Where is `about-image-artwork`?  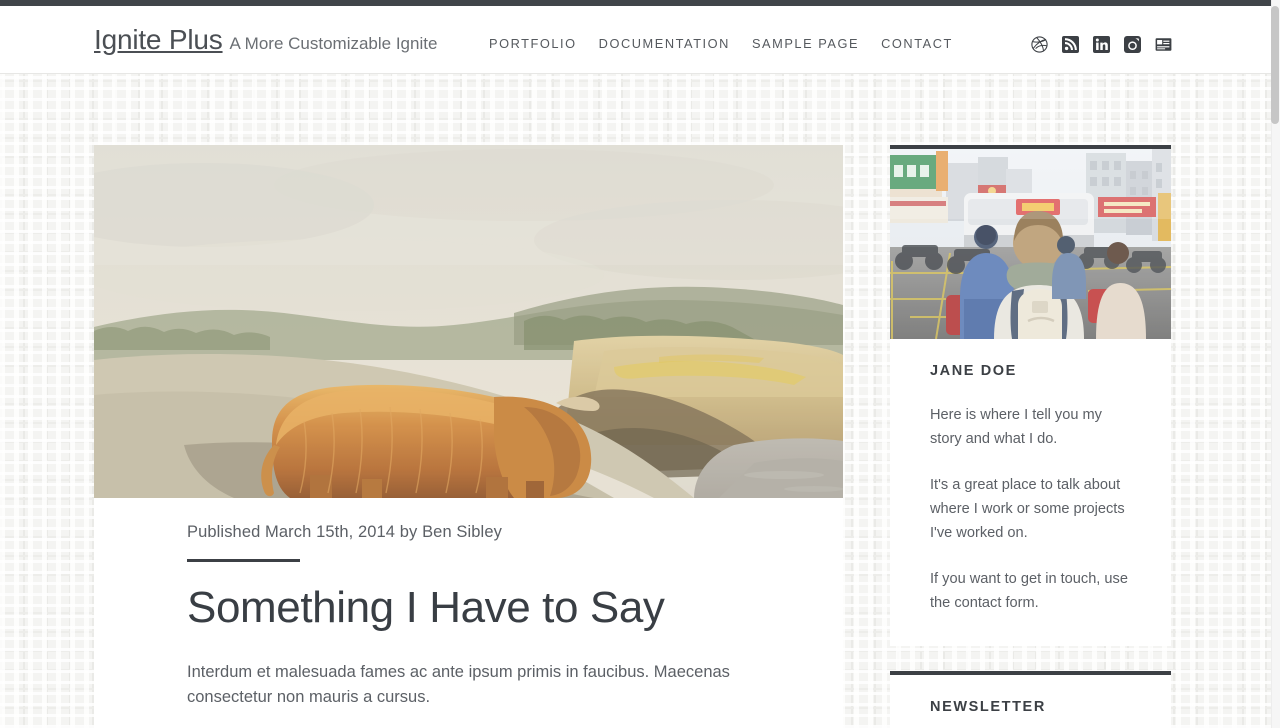 about-image-artwork is located at coordinates (1030, 244).